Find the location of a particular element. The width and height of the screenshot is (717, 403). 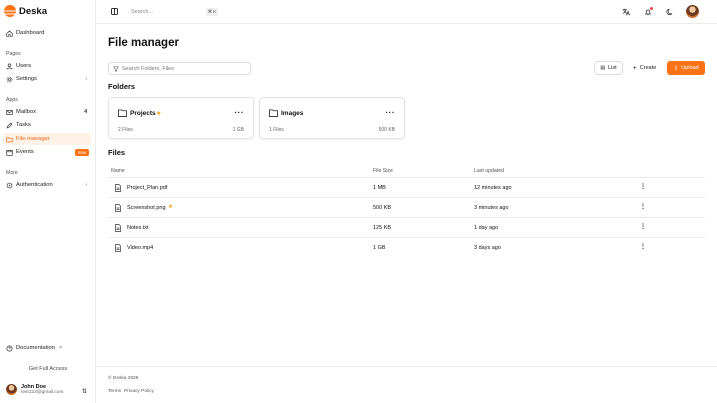

table-row: Screenshot.png ★ 500 KB 3 minutes ago ⋮ is located at coordinates (406, 208).